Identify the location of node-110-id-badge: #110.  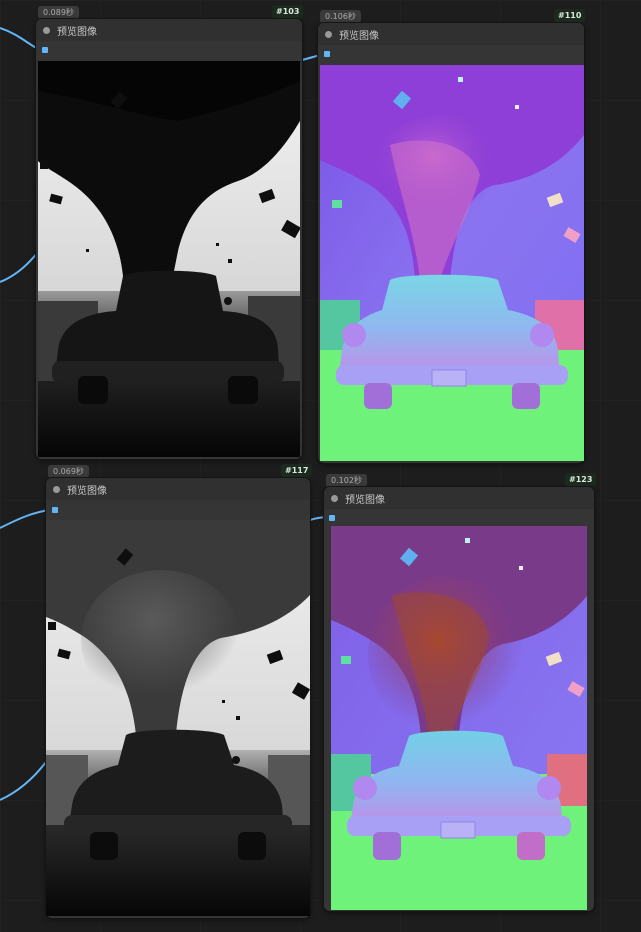
(570, 15).